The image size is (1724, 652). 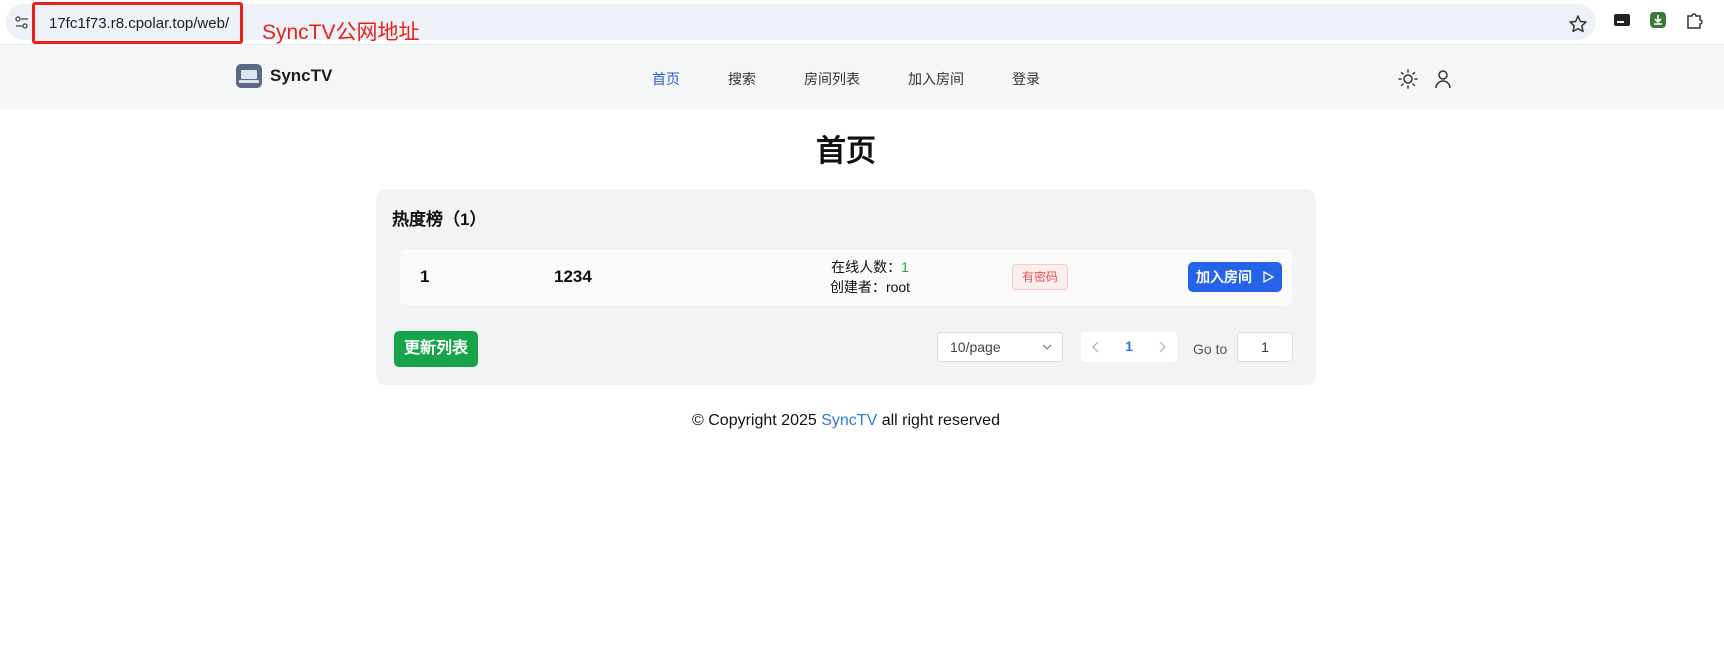 I want to click on play-icon, so click(x=1269, y=277).